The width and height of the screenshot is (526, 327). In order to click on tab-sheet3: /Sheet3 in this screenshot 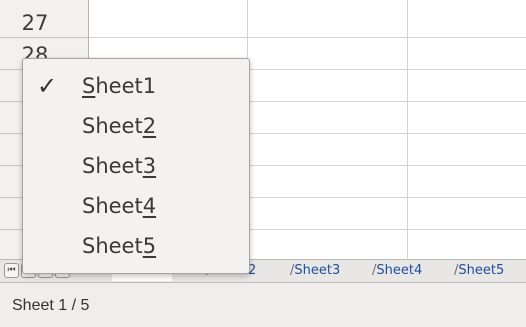, I will do `click(311, 271)`.